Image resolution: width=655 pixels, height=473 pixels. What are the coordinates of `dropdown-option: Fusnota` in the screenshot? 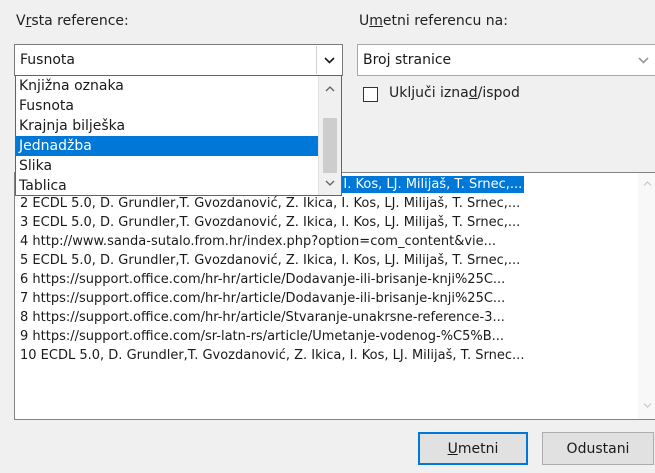 It's located at (167, 106).